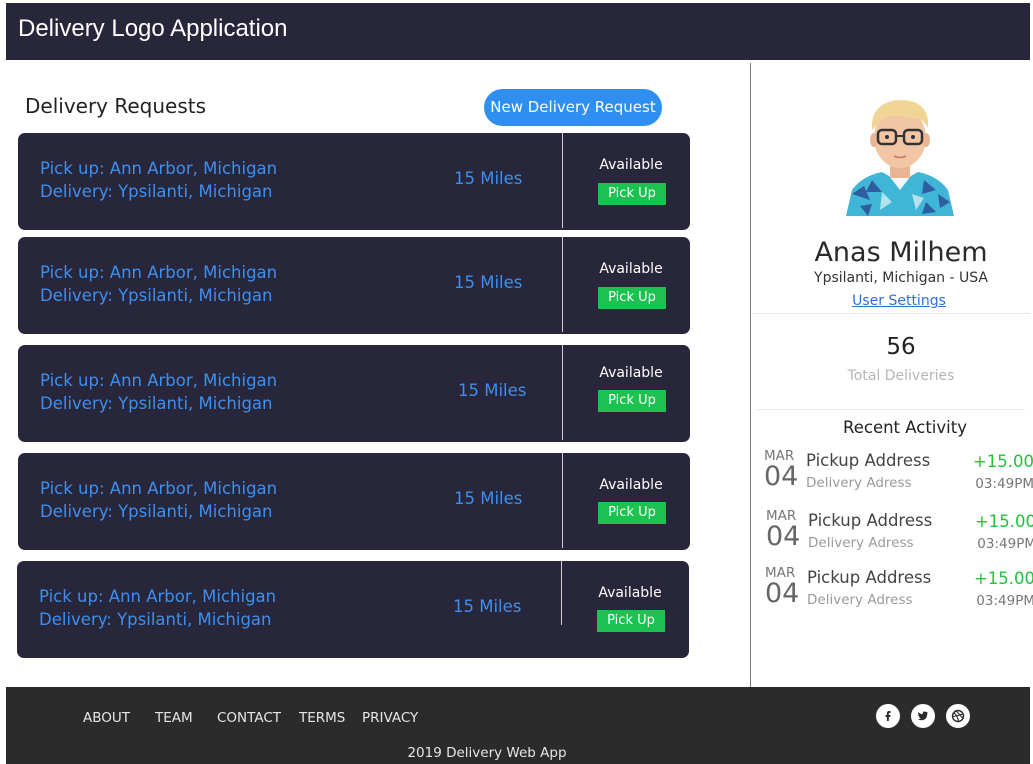 This screenshot has height=764, width=1033. I want to click on facebook-icon, so click(888, 716).